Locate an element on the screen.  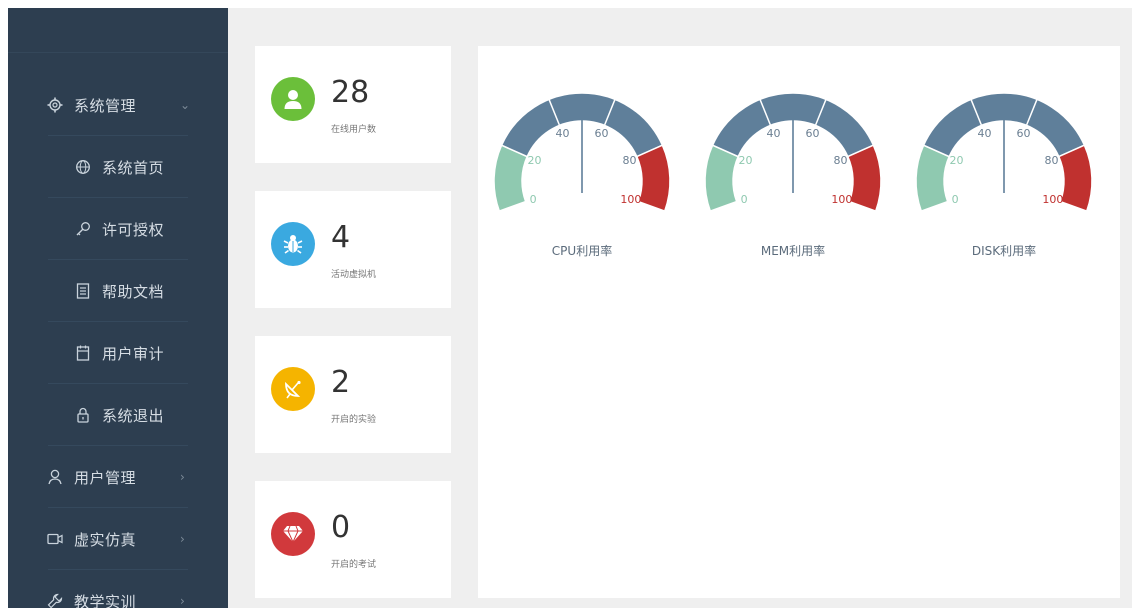
stat-label: 活动虚拟机 is located at coordinates (354, 275).